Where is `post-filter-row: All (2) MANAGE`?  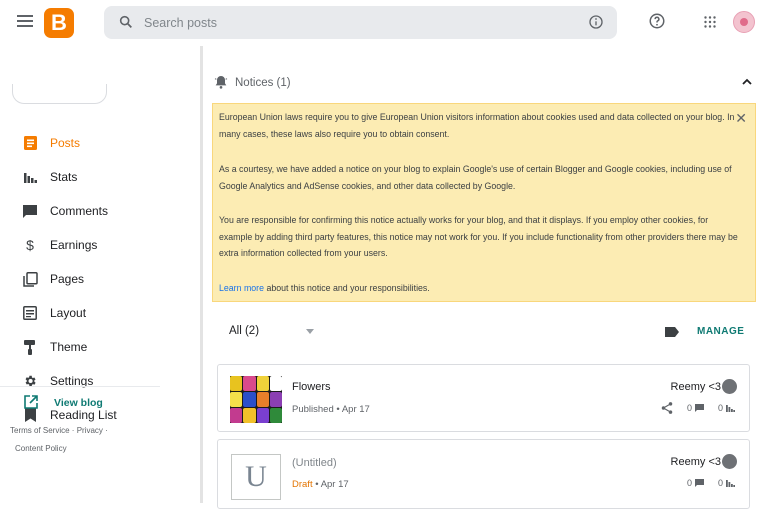 post-filter-row: All (2) MANAGE is located at coordinates (484, 331).